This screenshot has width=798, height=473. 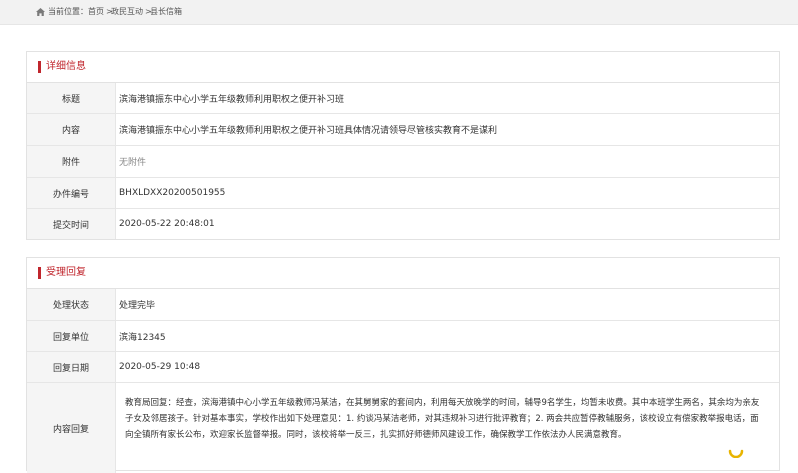 I want to click on detail-row-title: 标题 滨海港镇振东中心小学五年级教师利用职权之便开补习班, so click(x=403, y=98).